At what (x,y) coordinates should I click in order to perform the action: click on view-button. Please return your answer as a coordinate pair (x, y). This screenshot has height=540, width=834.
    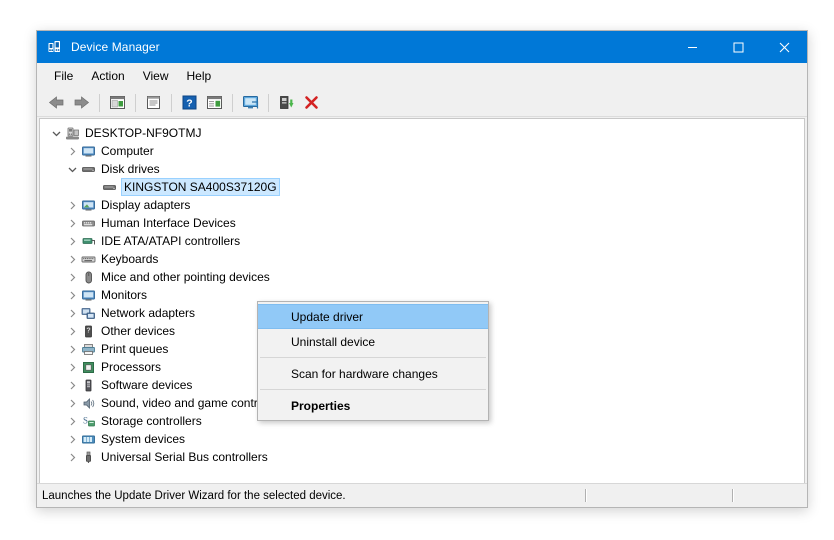
    Looking at the image, I should click on (214, 103).